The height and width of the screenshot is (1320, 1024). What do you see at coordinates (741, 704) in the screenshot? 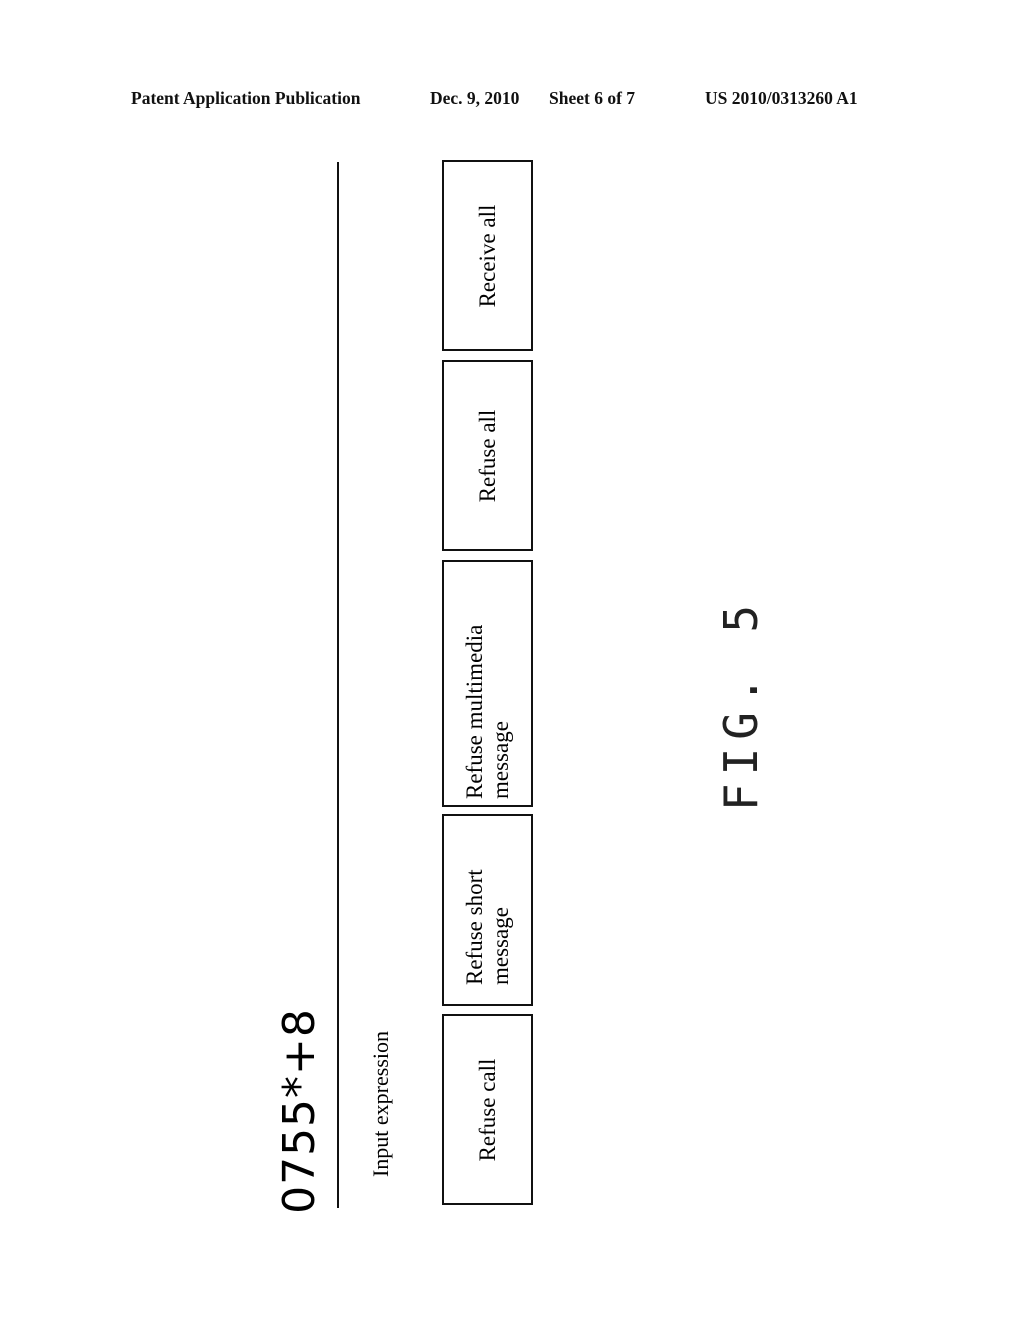
I see `figure-caption: FIG. 5` at bounding box center [741, 704].